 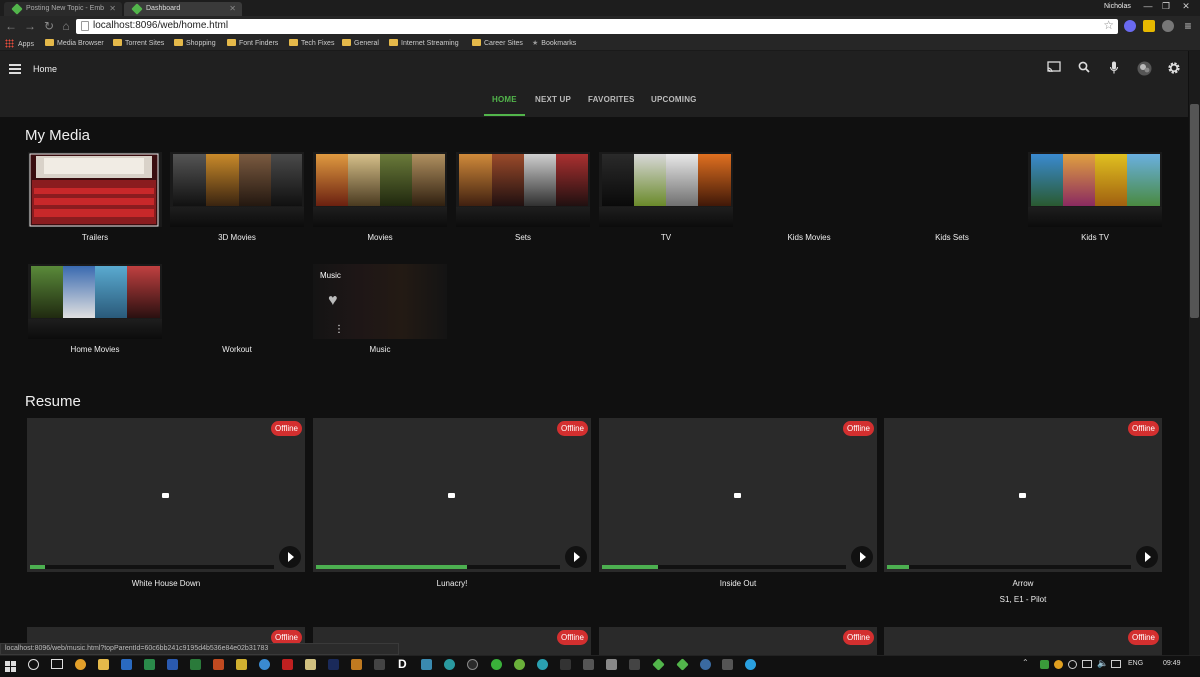 I want to click on home-icon: ⌂, so click(x=66, y=26).